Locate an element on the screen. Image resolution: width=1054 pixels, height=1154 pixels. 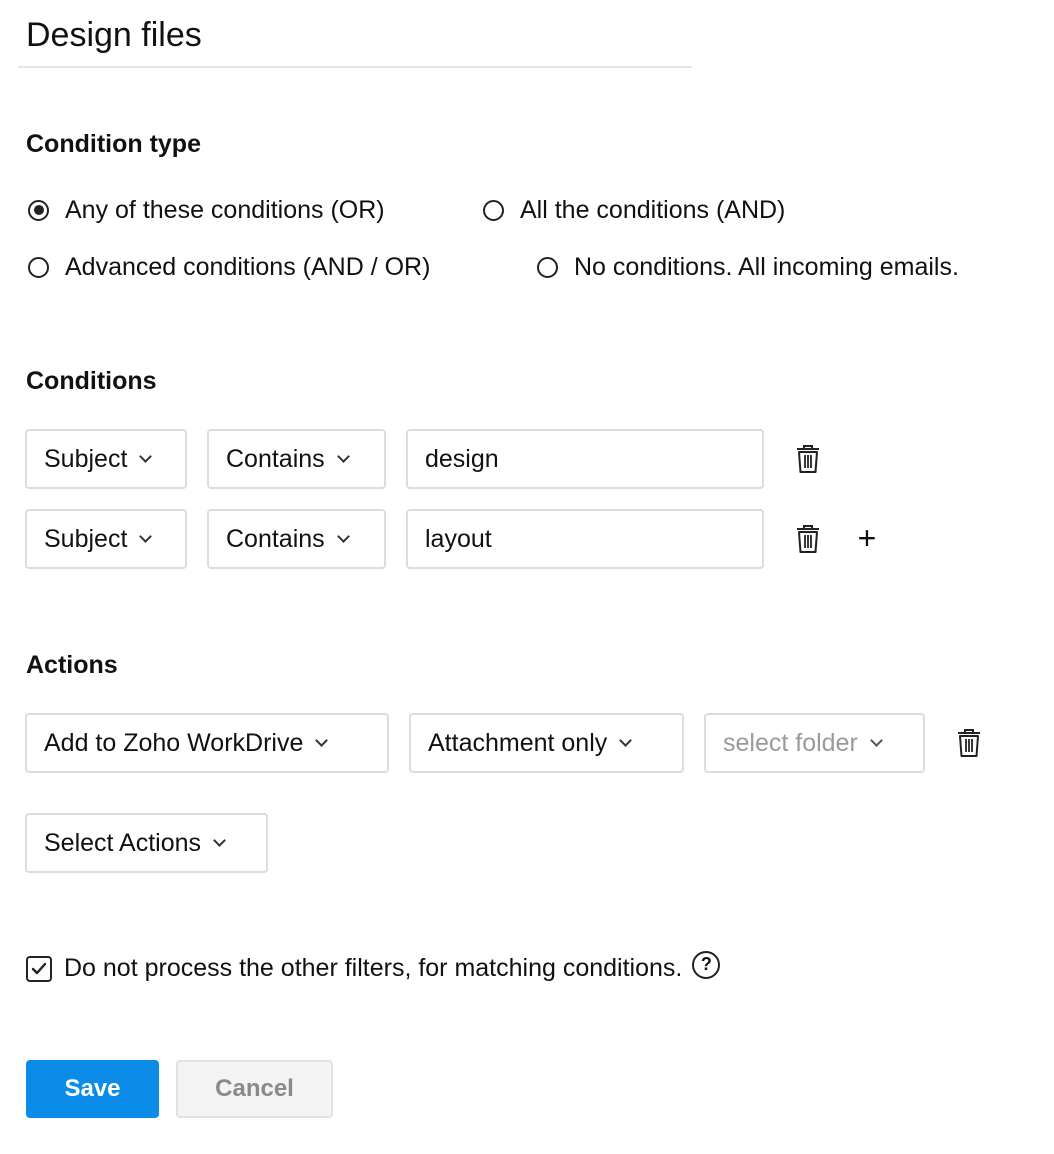
filter-name-field: Design files is located at coordinates (355, 39).